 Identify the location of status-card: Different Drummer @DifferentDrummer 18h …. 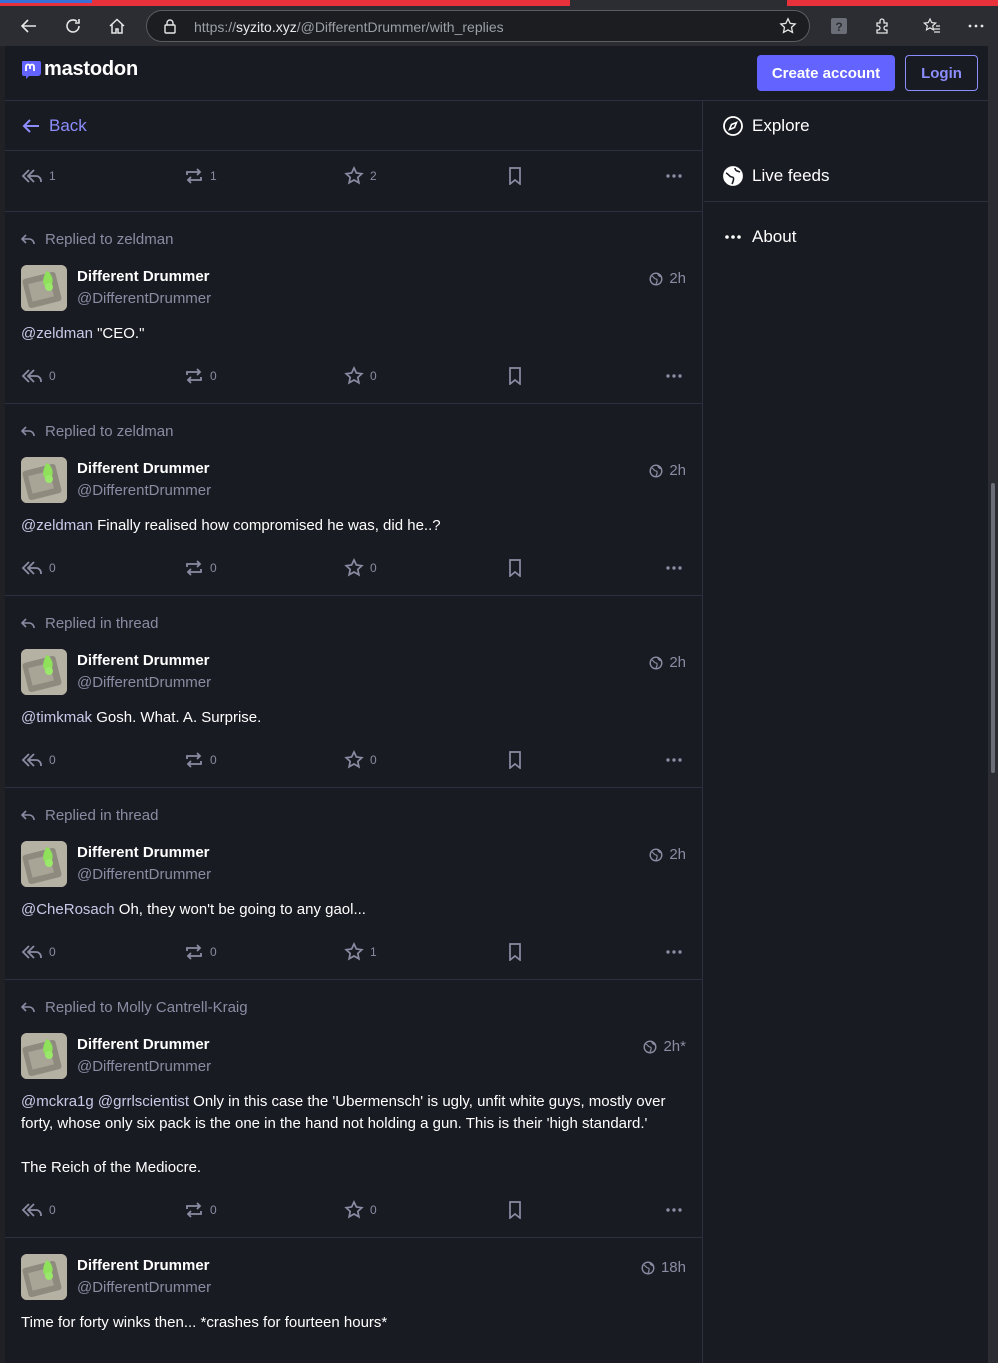
(353, 1300).